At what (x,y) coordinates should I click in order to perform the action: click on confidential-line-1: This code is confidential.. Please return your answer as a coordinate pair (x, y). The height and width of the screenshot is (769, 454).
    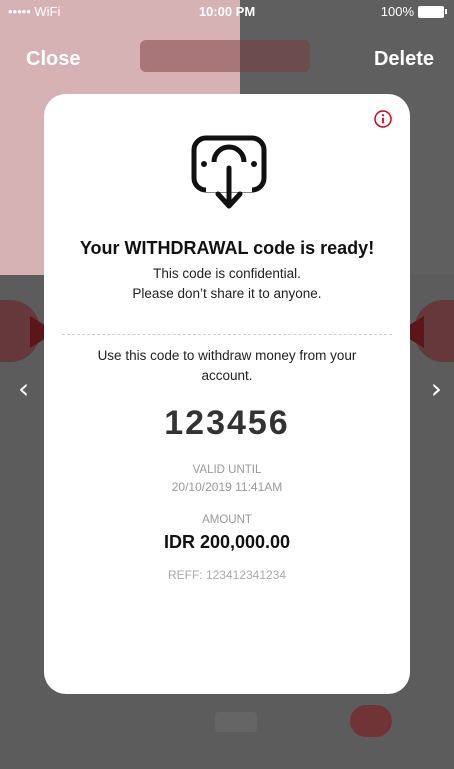
    Looking at the image, I should click on (227, 273).